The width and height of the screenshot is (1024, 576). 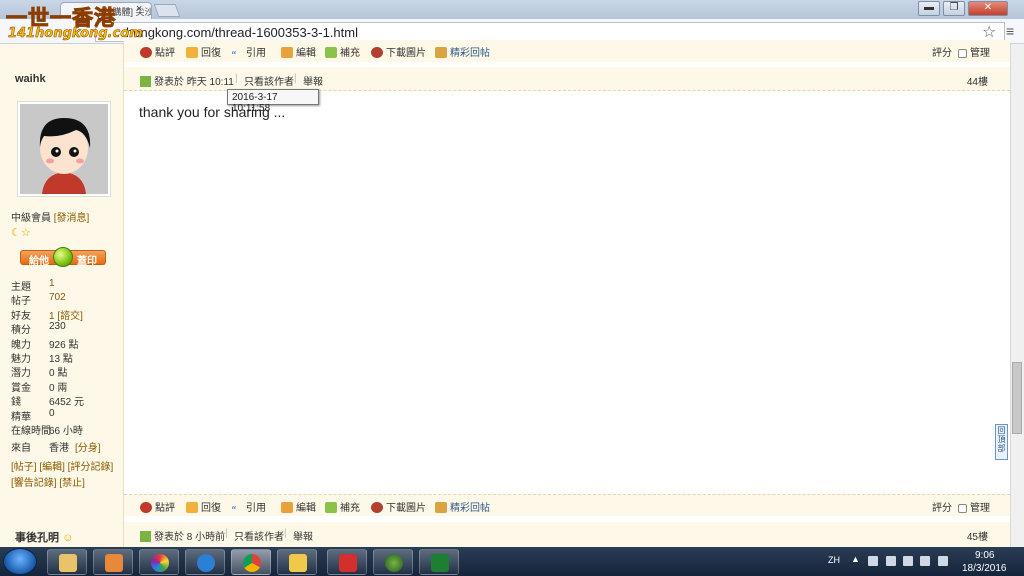 What do you see at coordinates (205, 562) in the screenshot?
I see `taskbar-ie` at bounding box center [205, 562].